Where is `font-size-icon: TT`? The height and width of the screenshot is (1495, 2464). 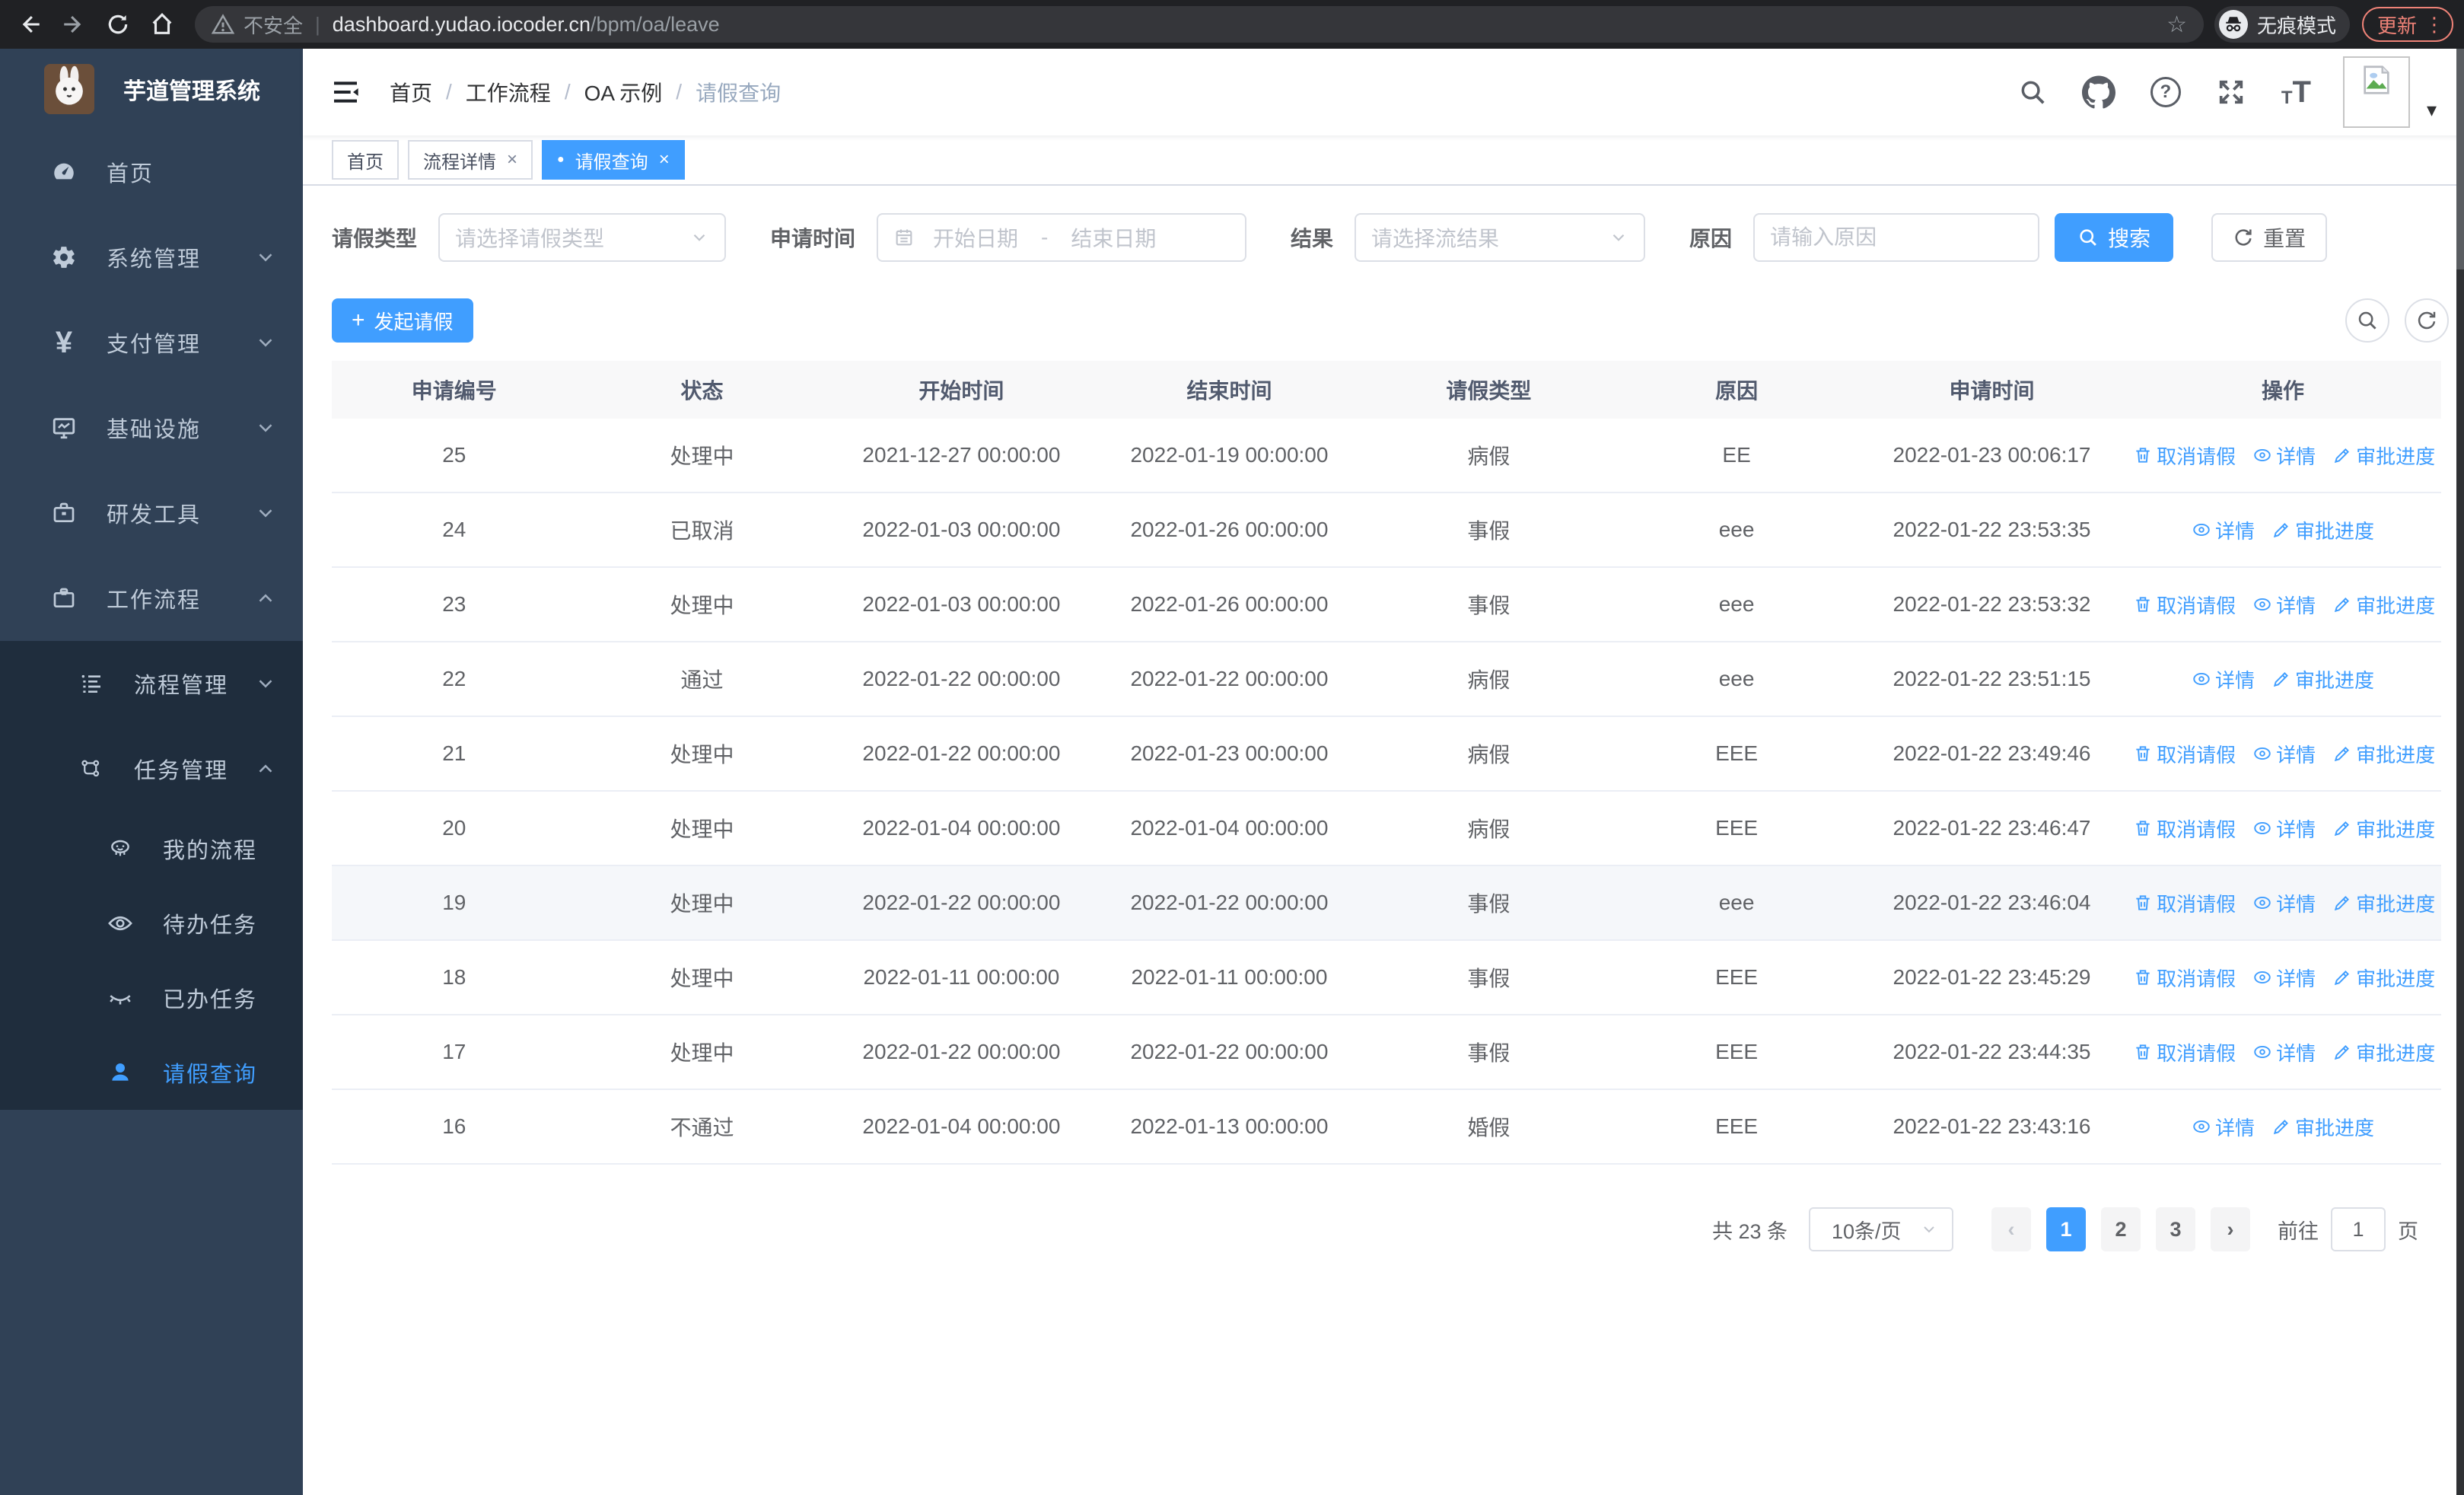
font-size-icon: TT is located at coordinates (2296, 92).